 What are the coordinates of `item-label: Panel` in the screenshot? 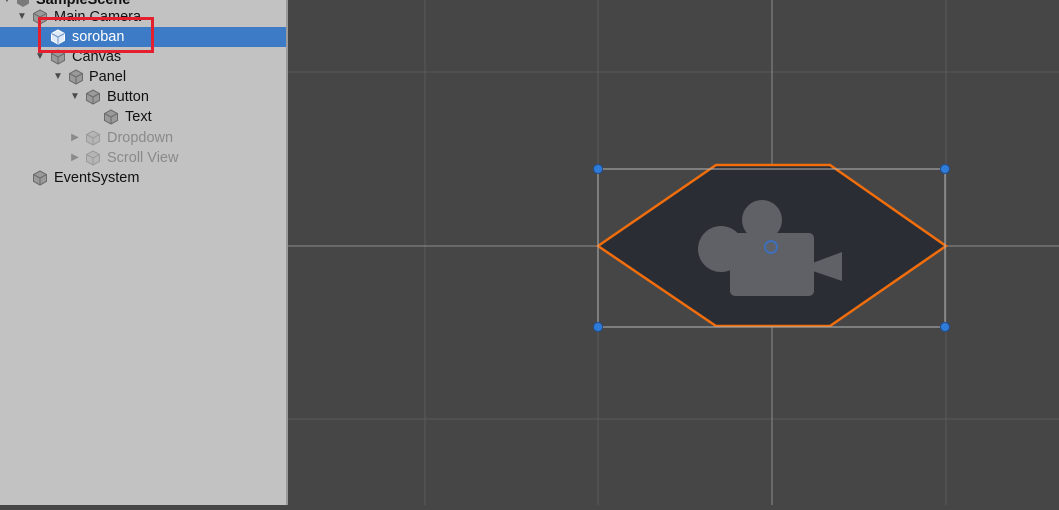 It's located at (108, 77).